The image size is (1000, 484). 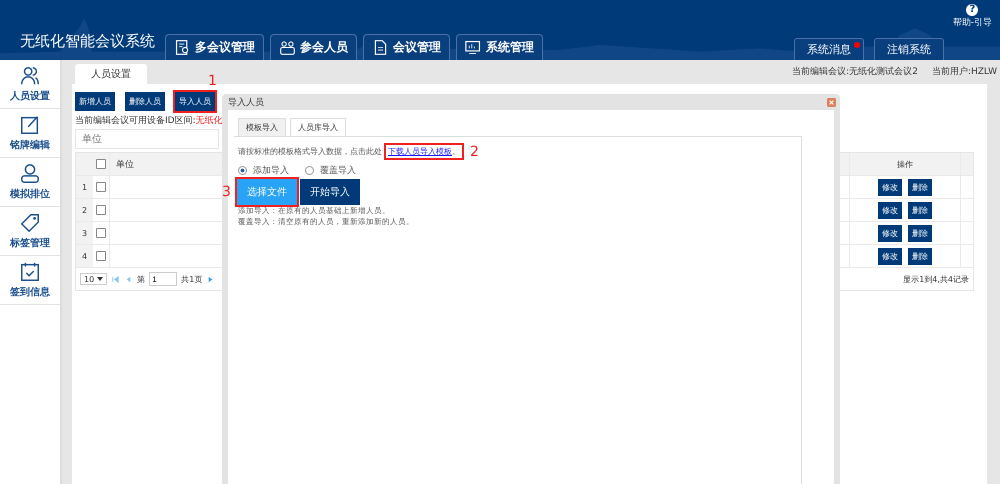 I want to click on page-tab: 人员设置, so click(x=111, y=74).